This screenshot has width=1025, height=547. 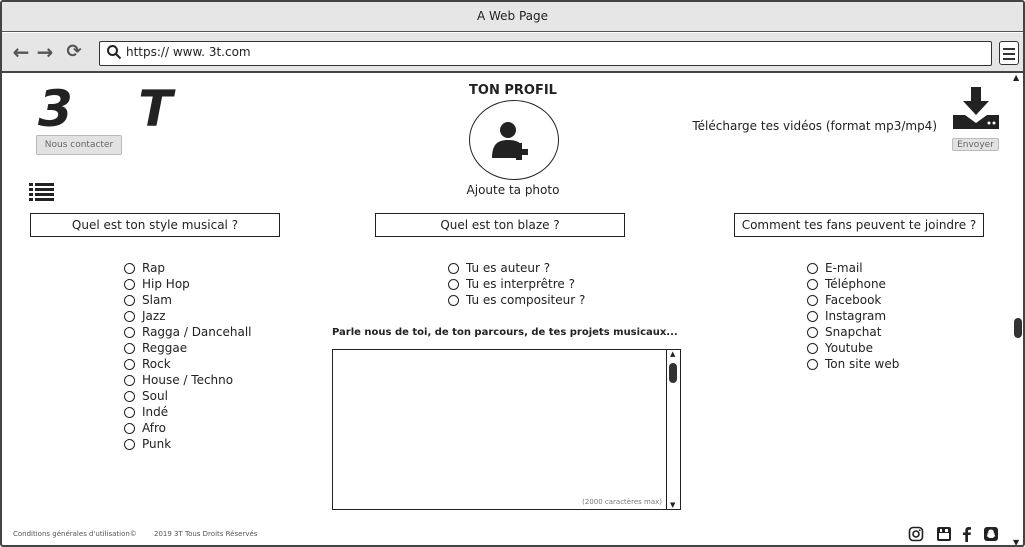 What do you see at coordinates (500, 225) in the screenshot?
I see `blaze-question: Quel est ton blaze ?` at bounding box center [500, 225].